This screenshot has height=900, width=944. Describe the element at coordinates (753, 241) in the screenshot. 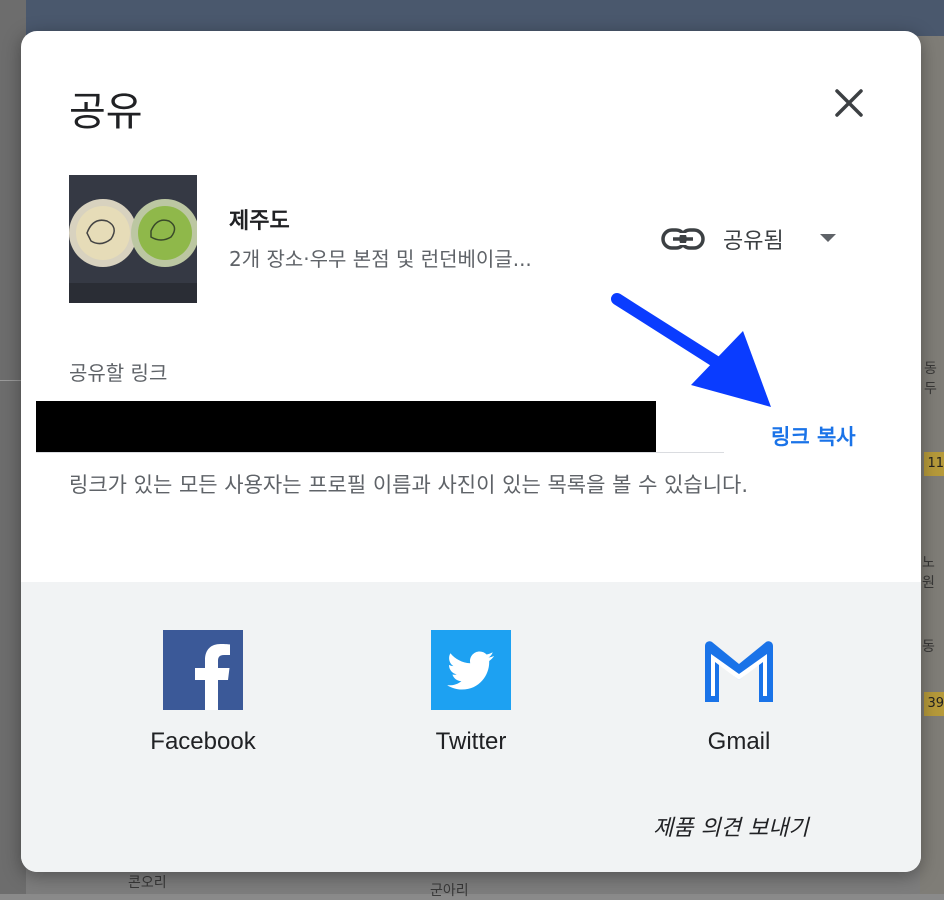

I see `share-status-label: 공유됨` at that location.